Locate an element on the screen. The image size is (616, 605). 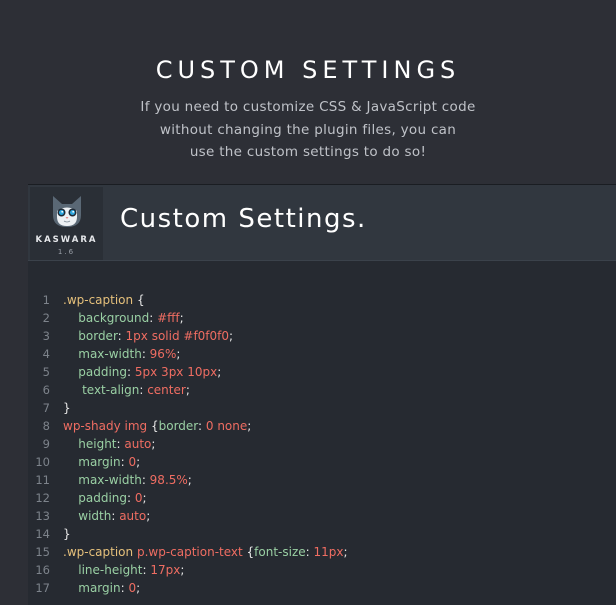
code-token: border is located at coordinates (178, 426).